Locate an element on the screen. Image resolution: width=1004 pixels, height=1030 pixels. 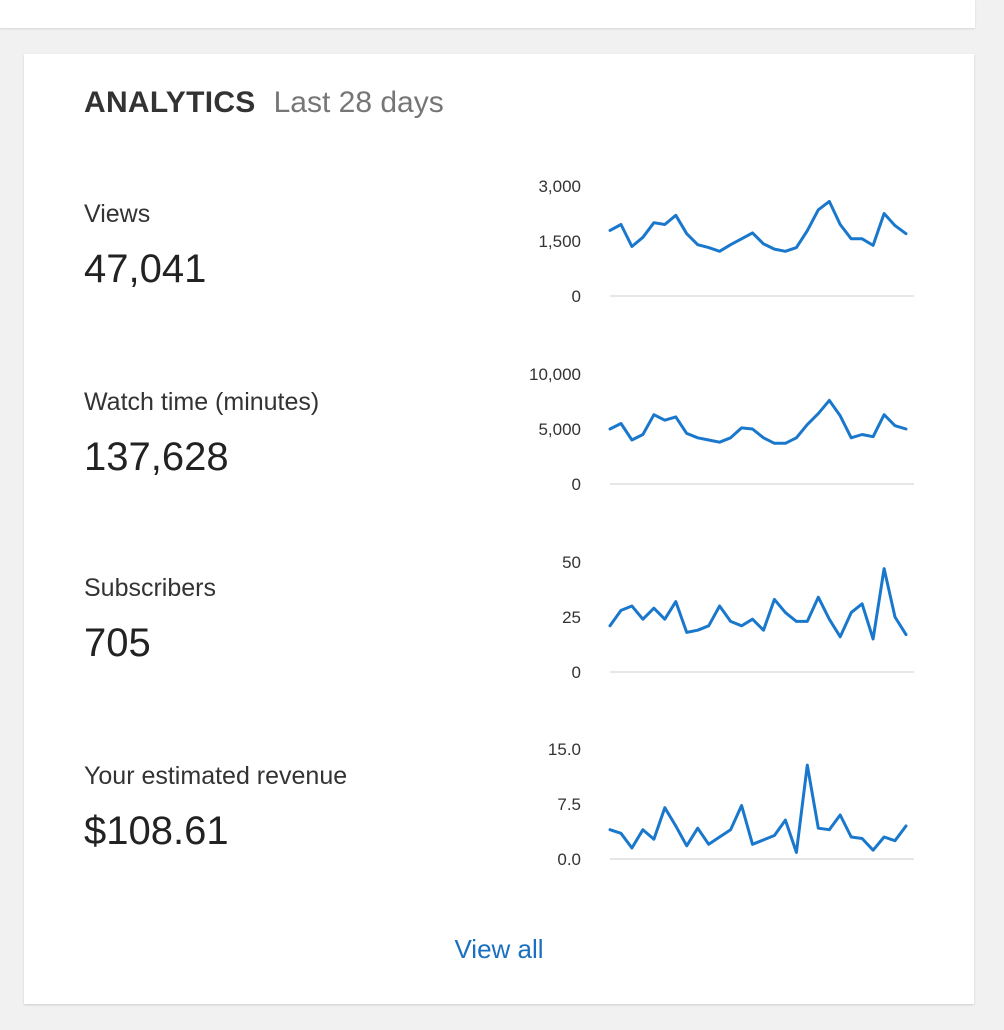
y-tick-label: 1,500 is located at coordinates (559, 241).